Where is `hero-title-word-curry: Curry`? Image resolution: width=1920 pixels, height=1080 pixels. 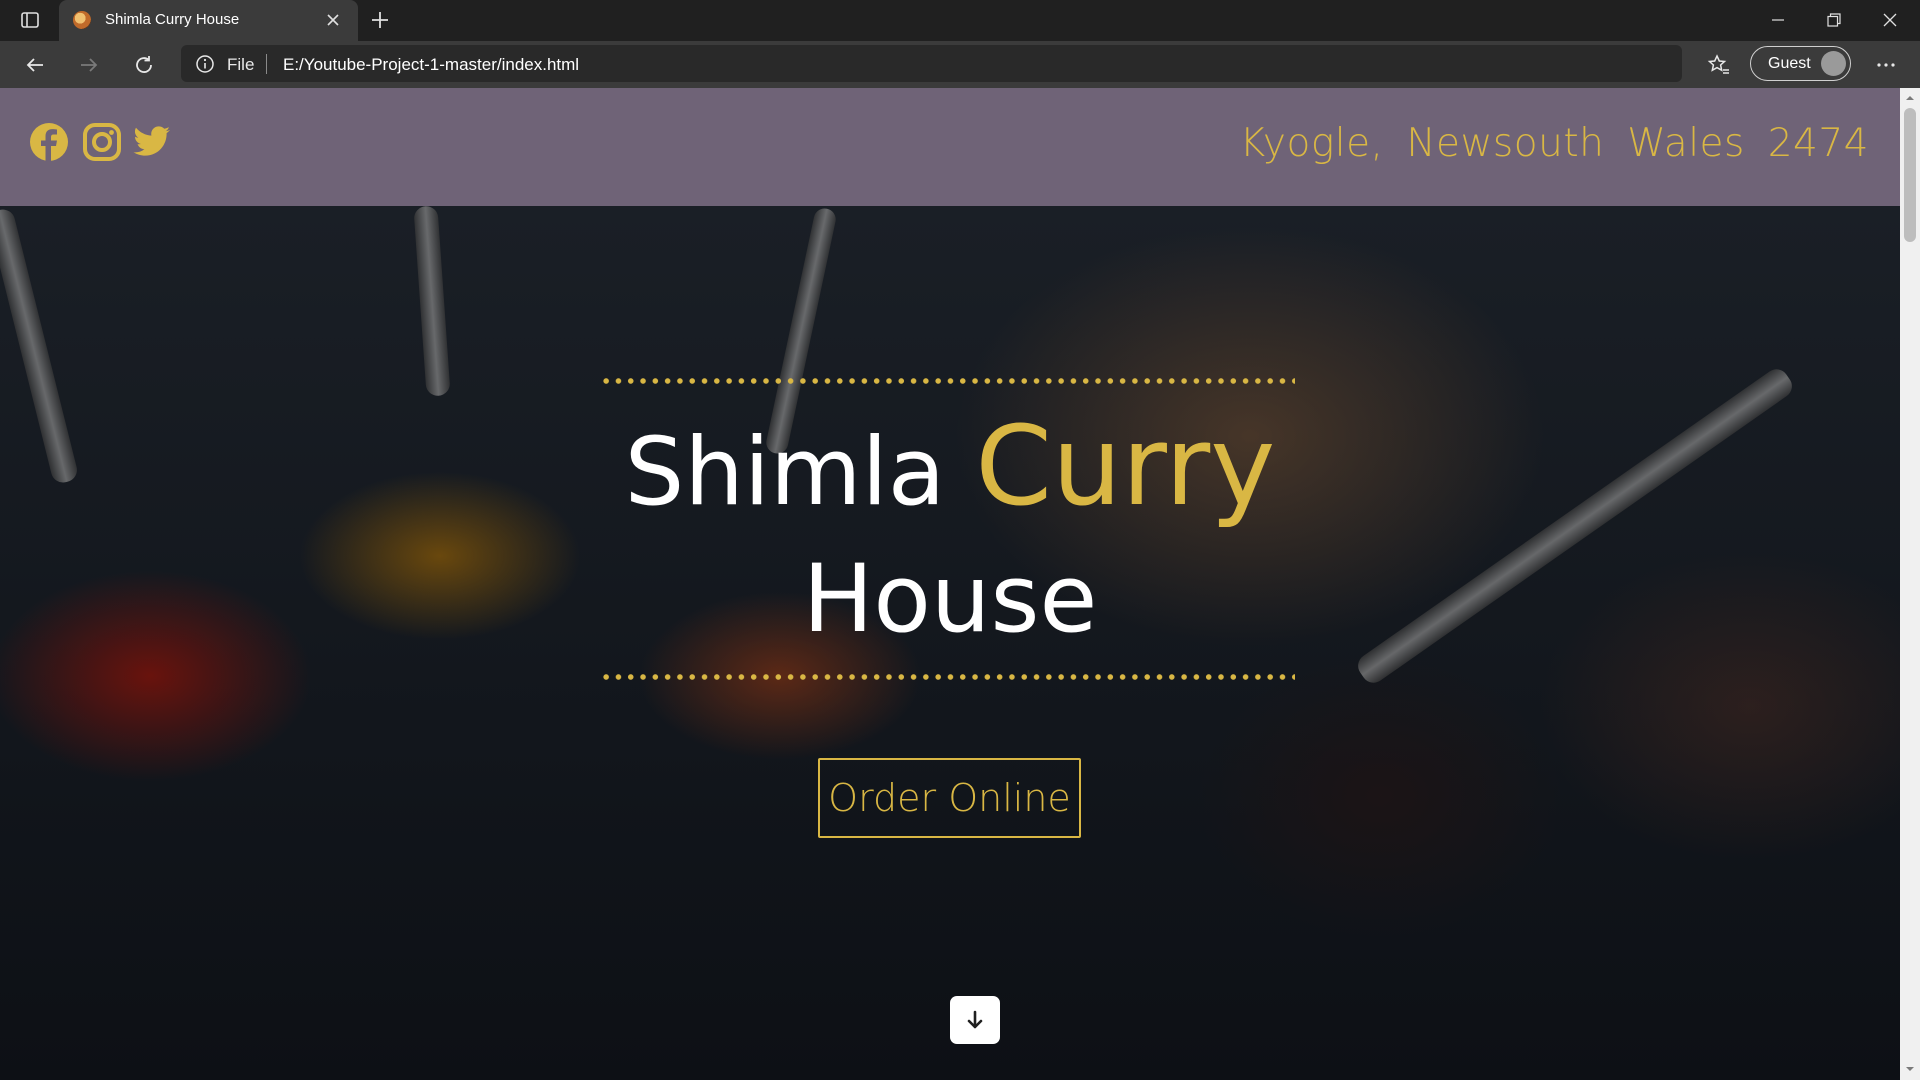
hero-title-word-curry: Curry is located at coordinates (1125, 466).